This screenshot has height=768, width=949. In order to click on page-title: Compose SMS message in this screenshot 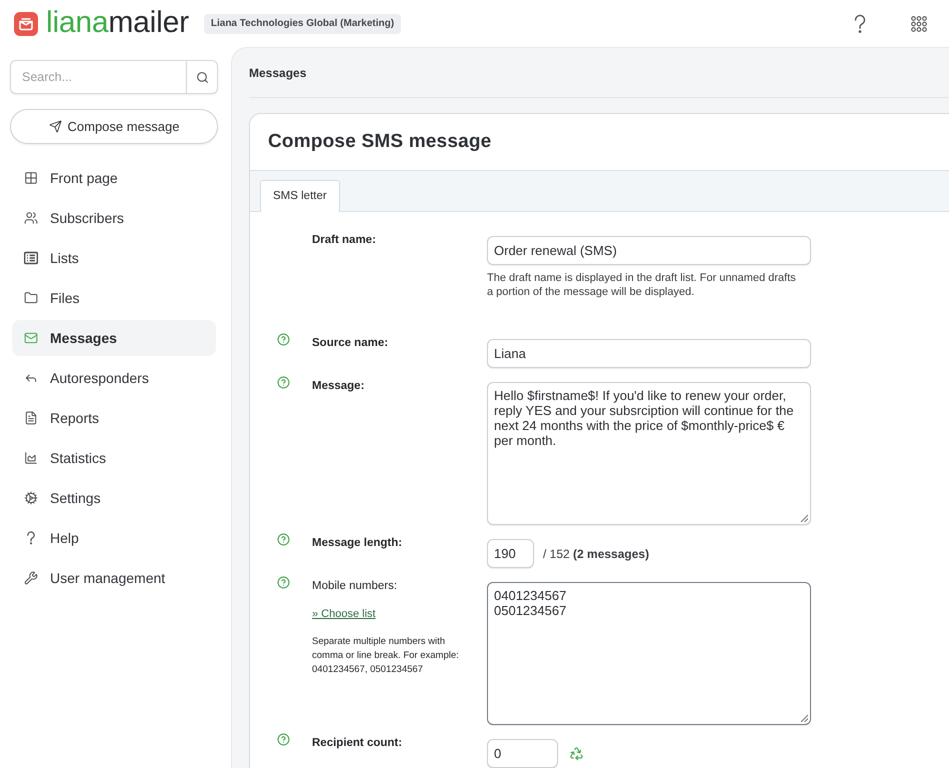, I will do `click(380, 142)`.